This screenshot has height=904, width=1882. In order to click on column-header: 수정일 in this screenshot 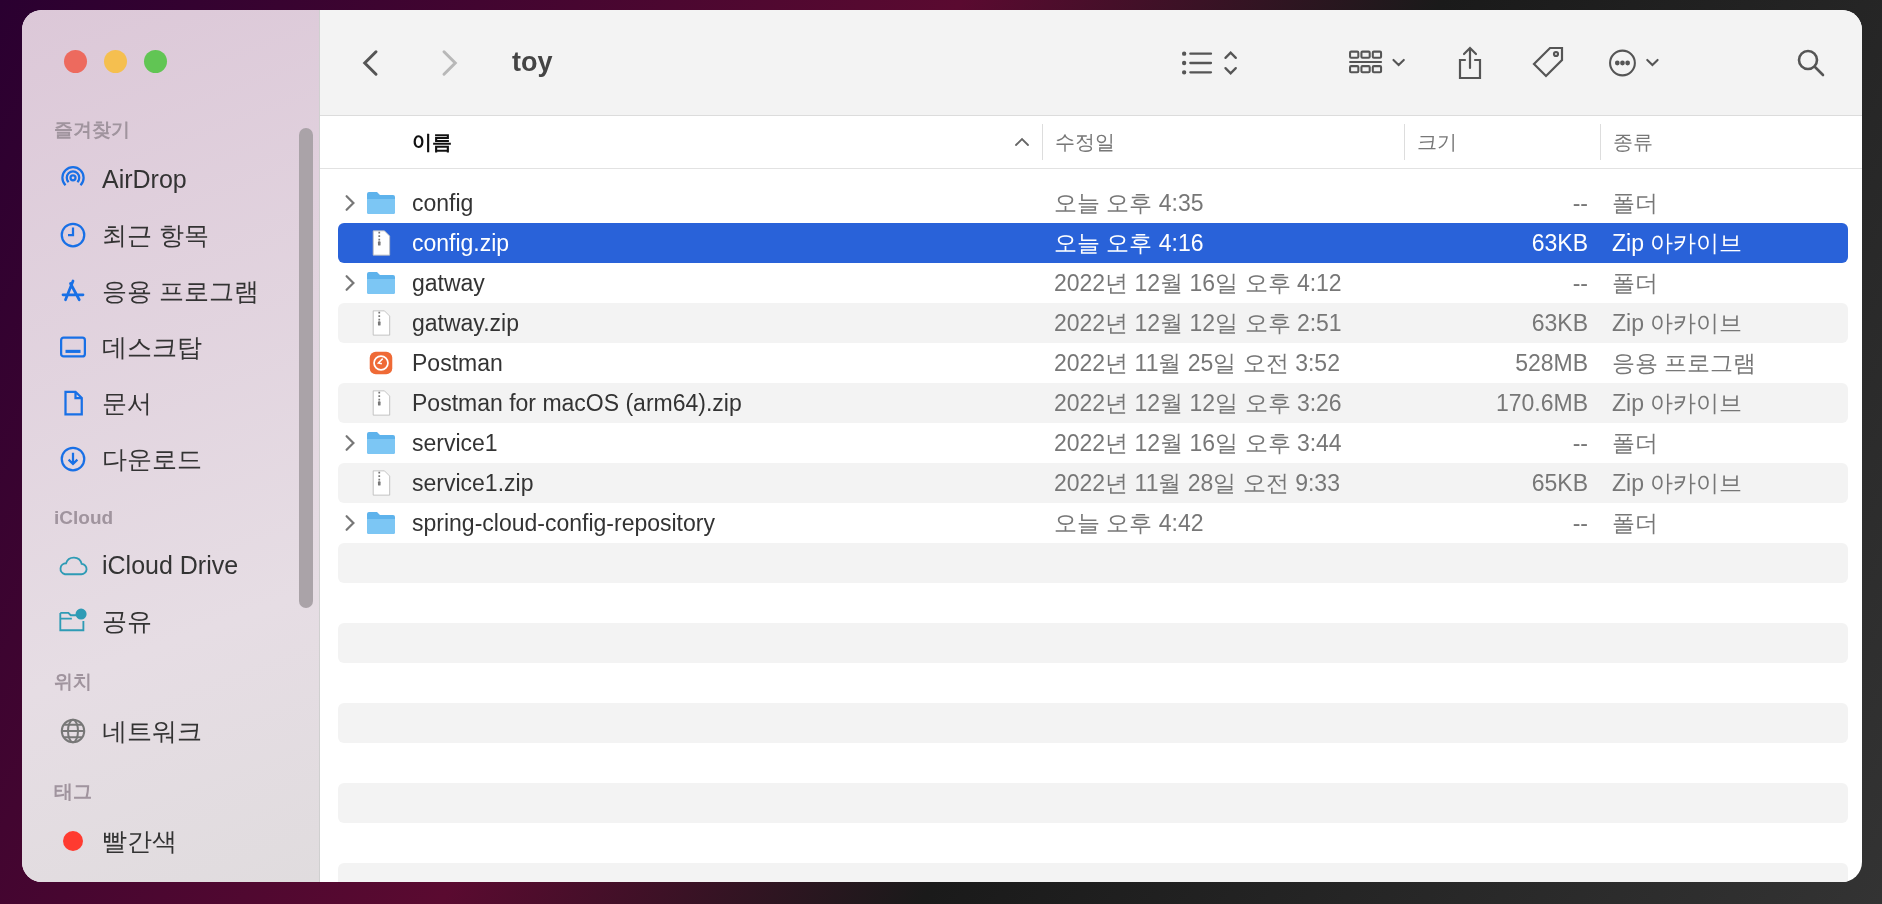, I will do `click(1223, 142)`.